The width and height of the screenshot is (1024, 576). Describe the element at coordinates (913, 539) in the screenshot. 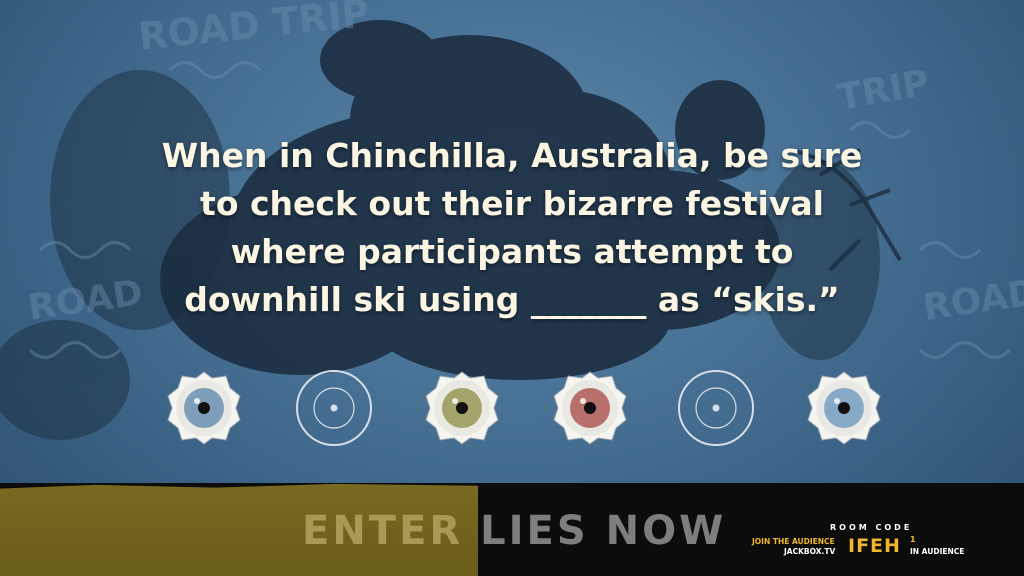

I see `audience-count: 1` at that location.